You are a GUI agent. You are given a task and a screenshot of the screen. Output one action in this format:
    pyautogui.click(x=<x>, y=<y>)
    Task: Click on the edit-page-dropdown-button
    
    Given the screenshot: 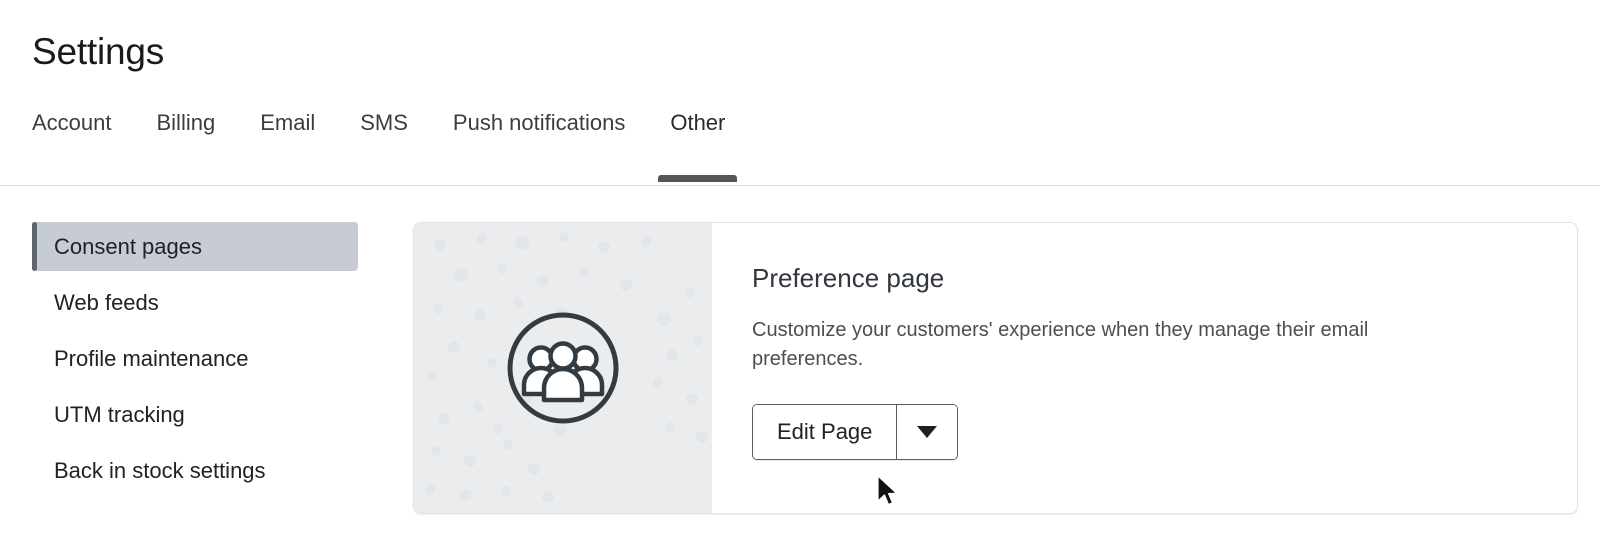 What is the action you would take?
    pyautogui.click(x=927, y=432)
    